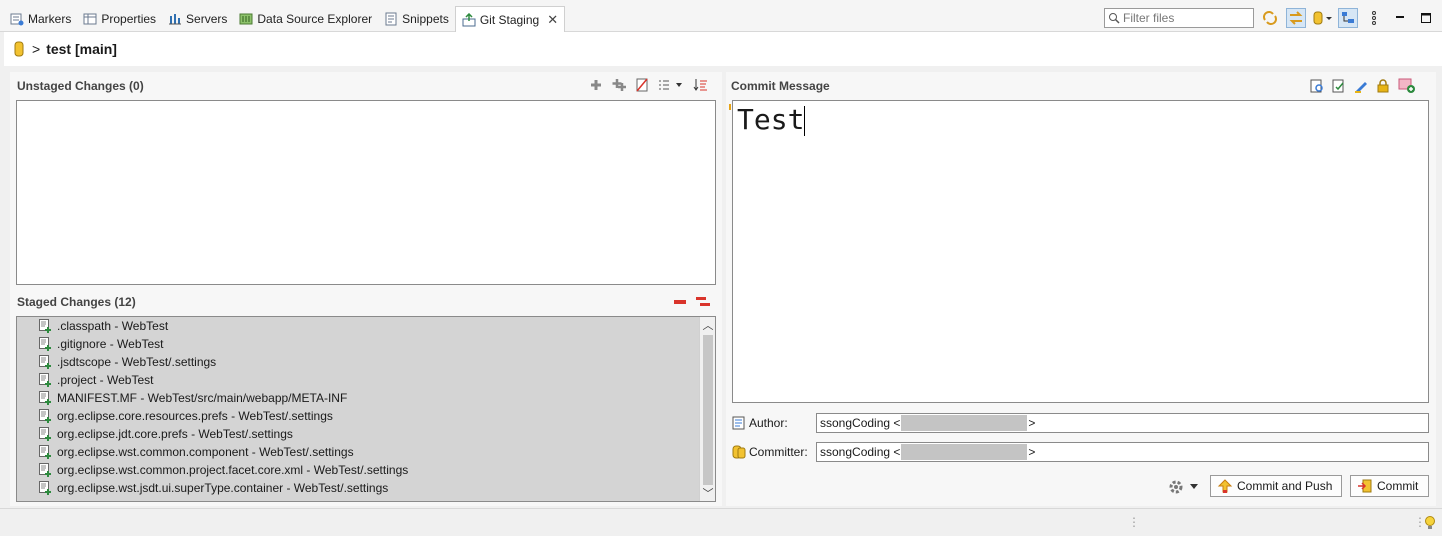 The image size is (1442, 536). What do you see at coordinates (1285, 486) in the screenshot?
I see `commit-and-push-label: Commit and Push` at bounding box center [1285, 486].